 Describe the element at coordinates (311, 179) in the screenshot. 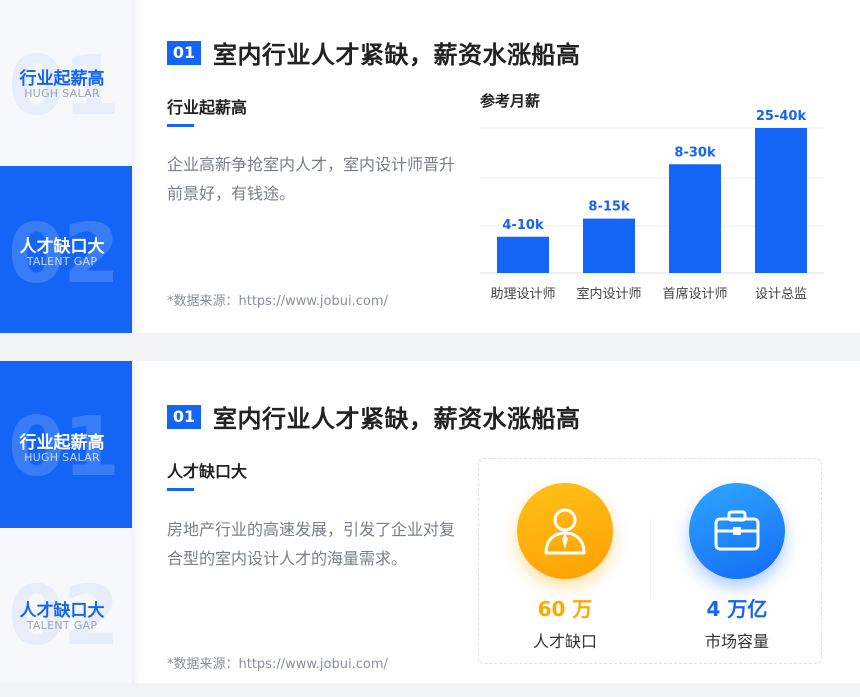

I see `section-description: 企业高新争抢室内人才，室内设计师晋升前景好，有钱途。` at that location.